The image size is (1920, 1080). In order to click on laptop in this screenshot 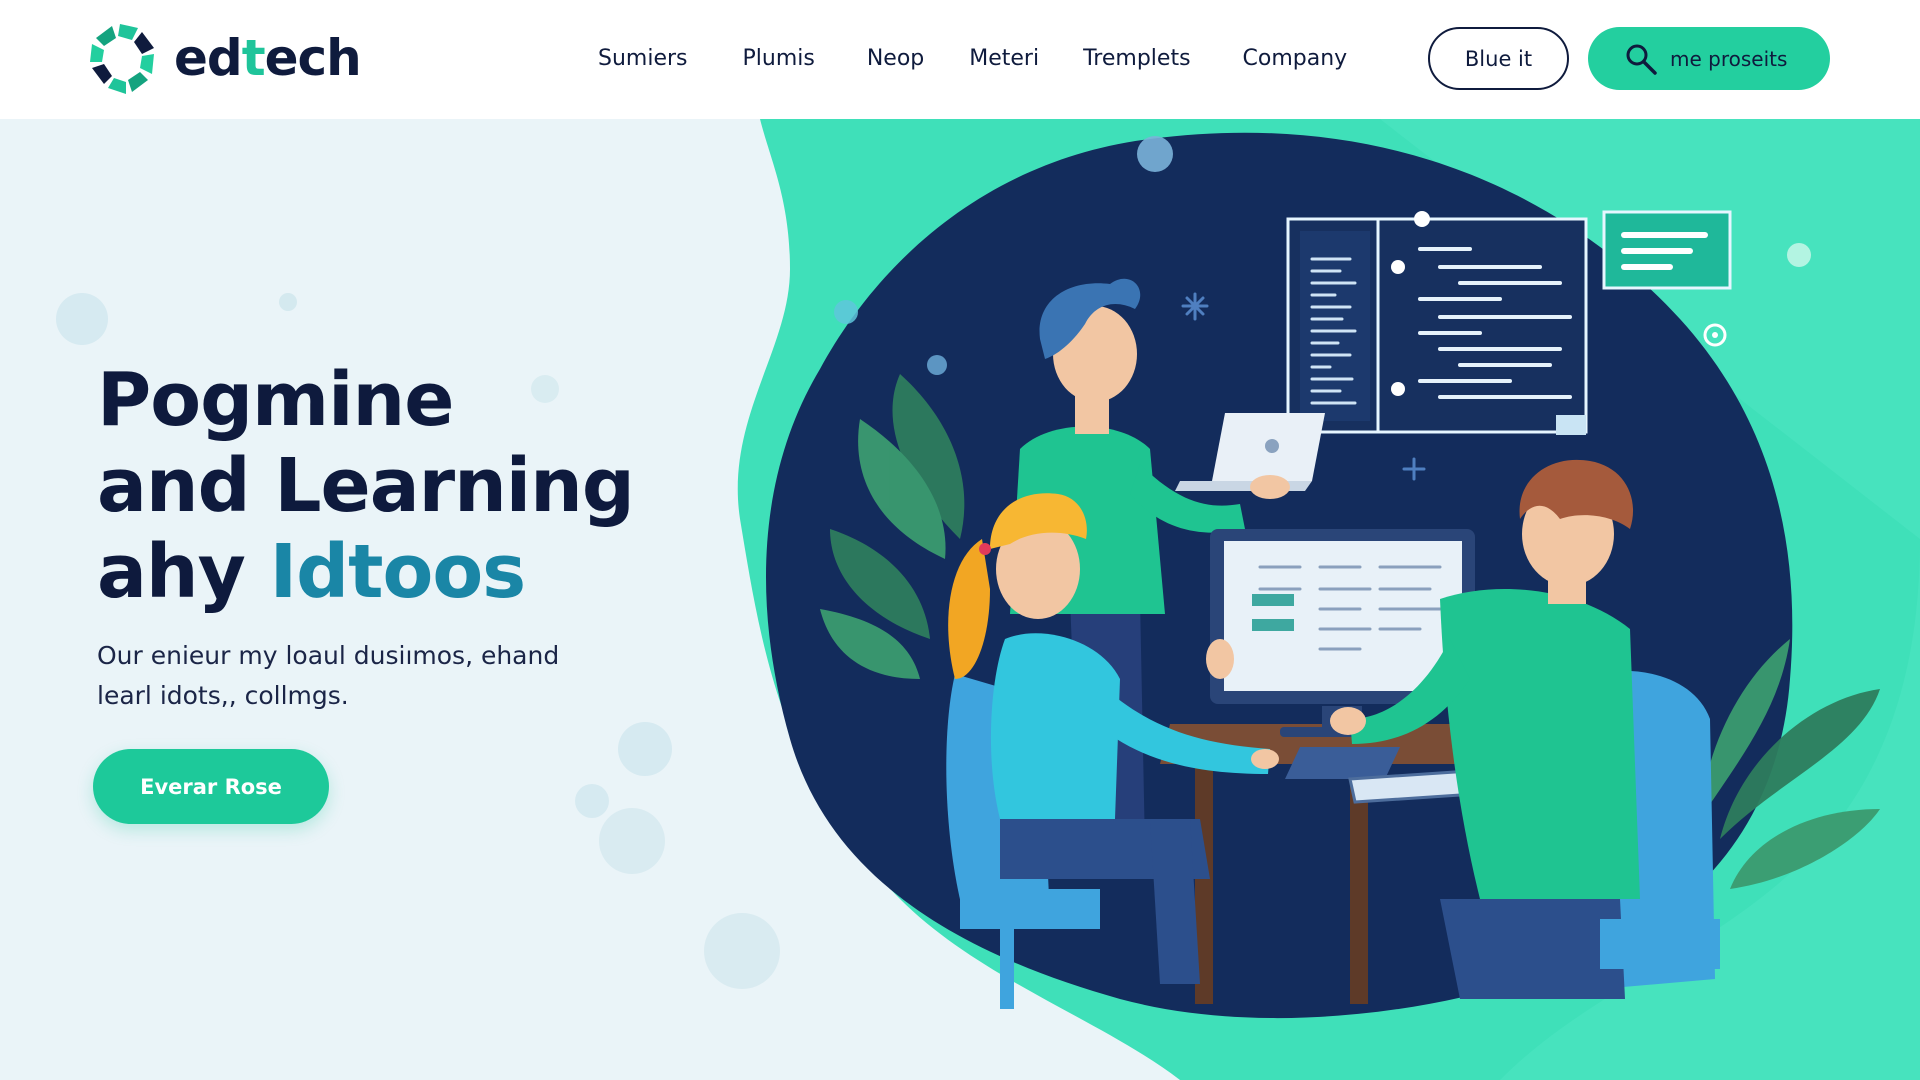, I will do `click(1250, 456)`.